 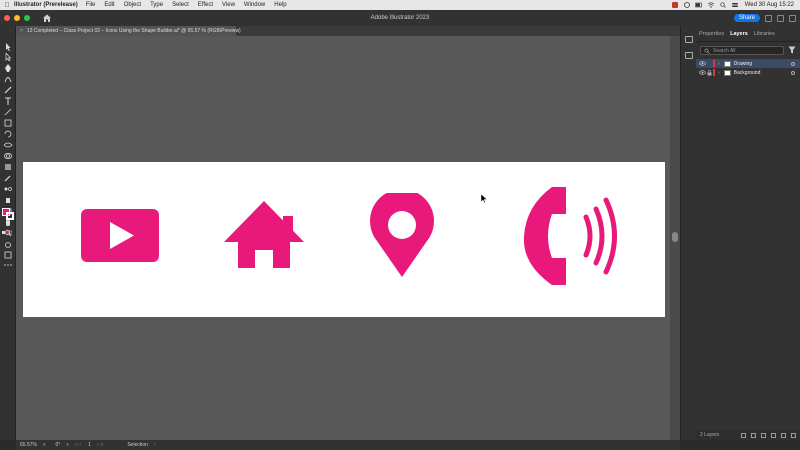 What do you see at coordinates (743, 64) in the screenshot?
I see `layer-name: Drawing` at bounding box center [743, 64].